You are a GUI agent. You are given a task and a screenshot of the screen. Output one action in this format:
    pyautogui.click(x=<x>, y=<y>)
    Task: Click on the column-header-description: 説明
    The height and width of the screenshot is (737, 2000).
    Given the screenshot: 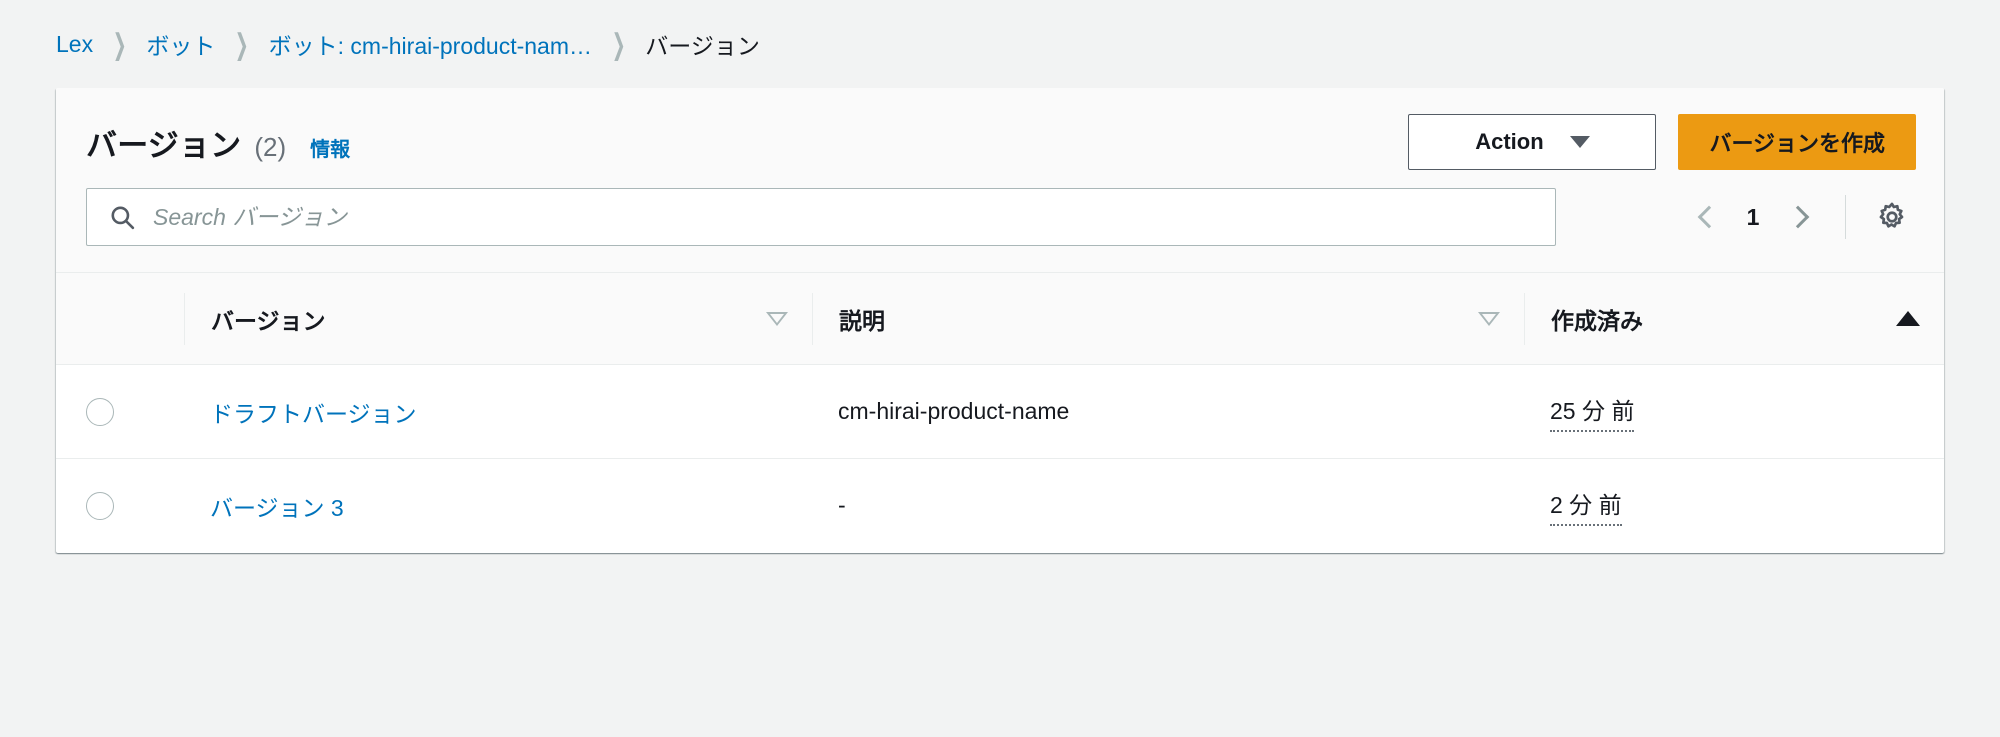 What is the action you would take?
    pyautogui.click(x=1168, y=318)
    